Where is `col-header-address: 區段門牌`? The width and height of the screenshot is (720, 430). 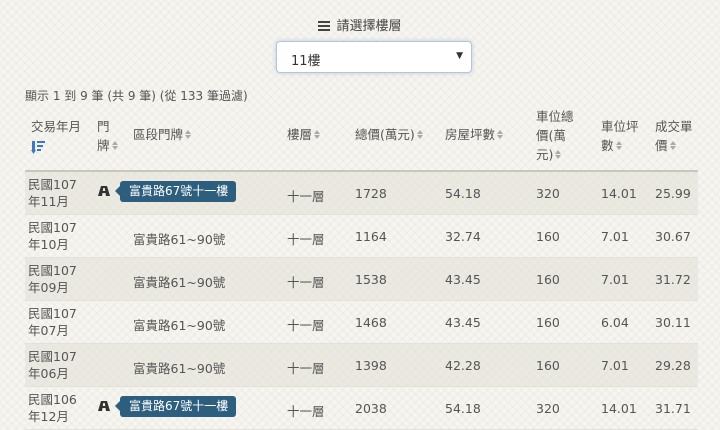 col-header-address: 區段門牌 is located at coordinates (162, 134).